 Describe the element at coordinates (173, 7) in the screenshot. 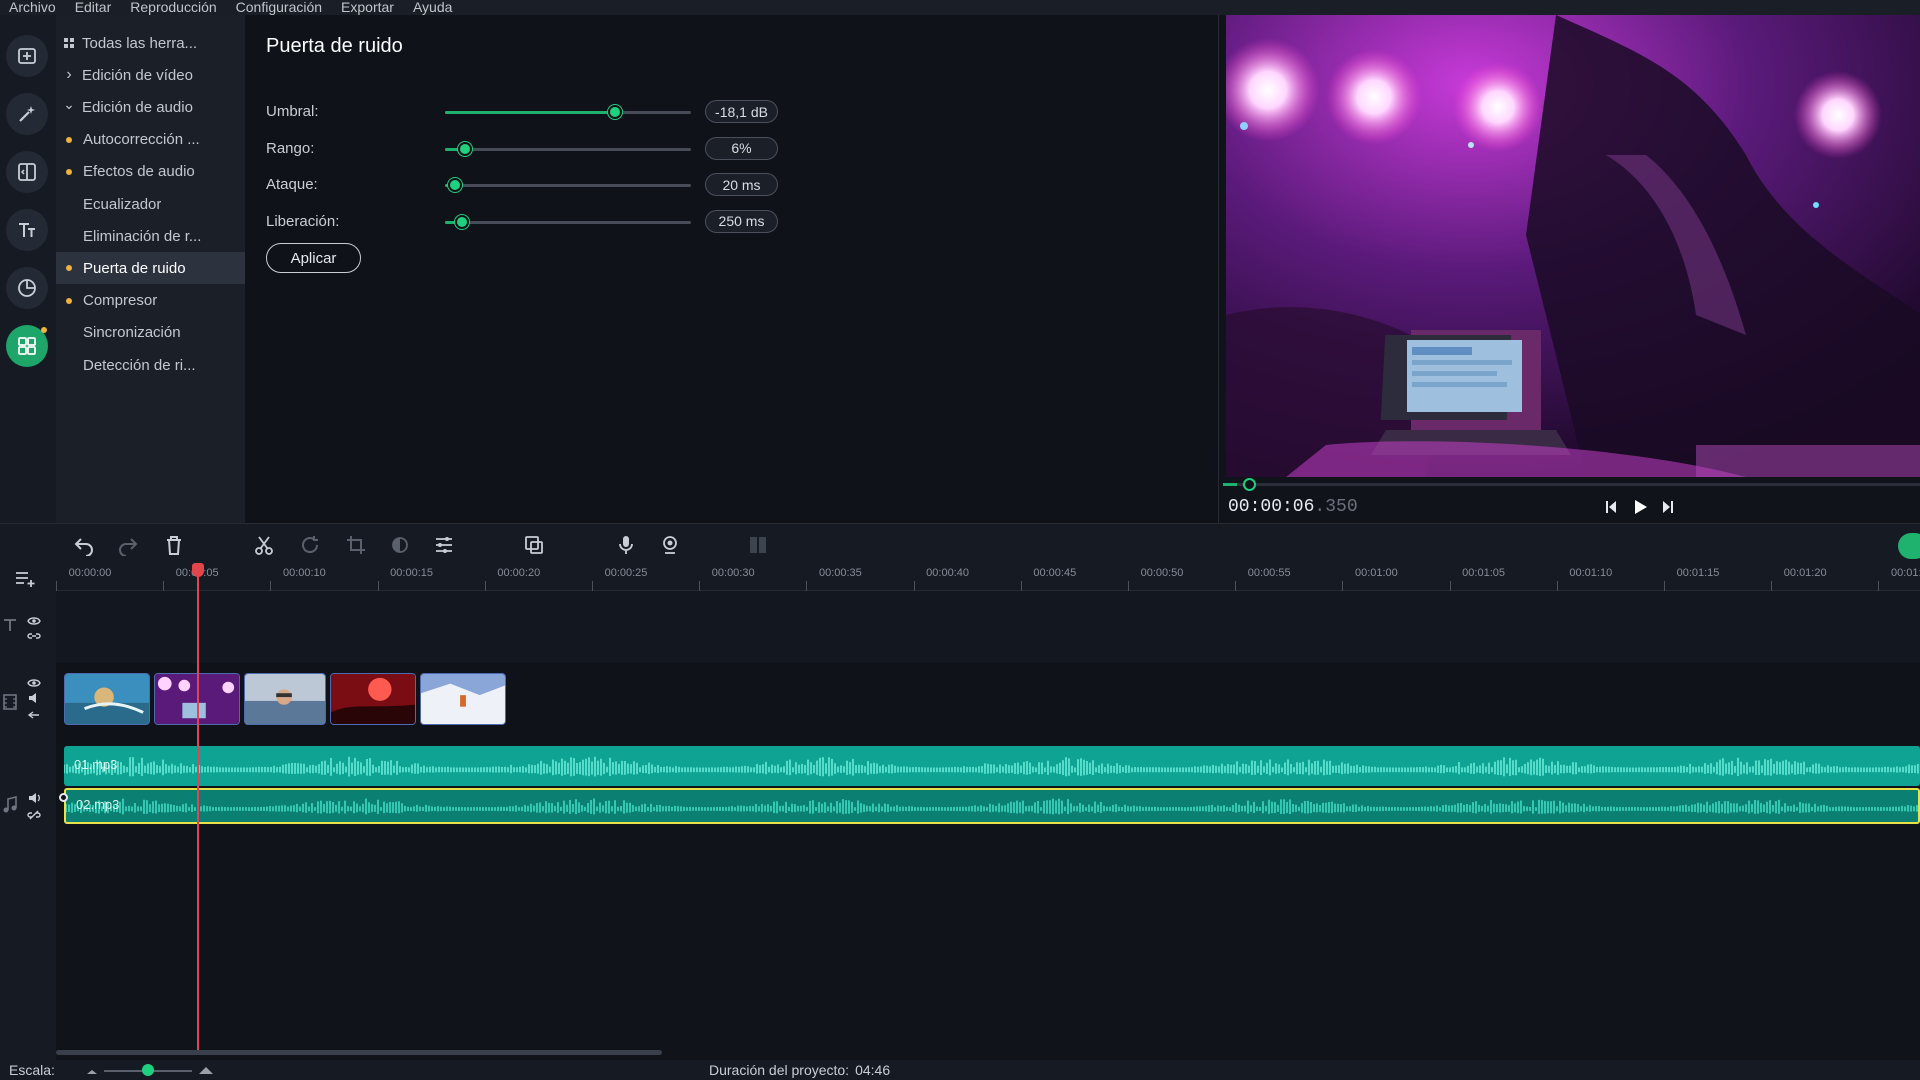

I see `menu-2: Reproducción` at that location.